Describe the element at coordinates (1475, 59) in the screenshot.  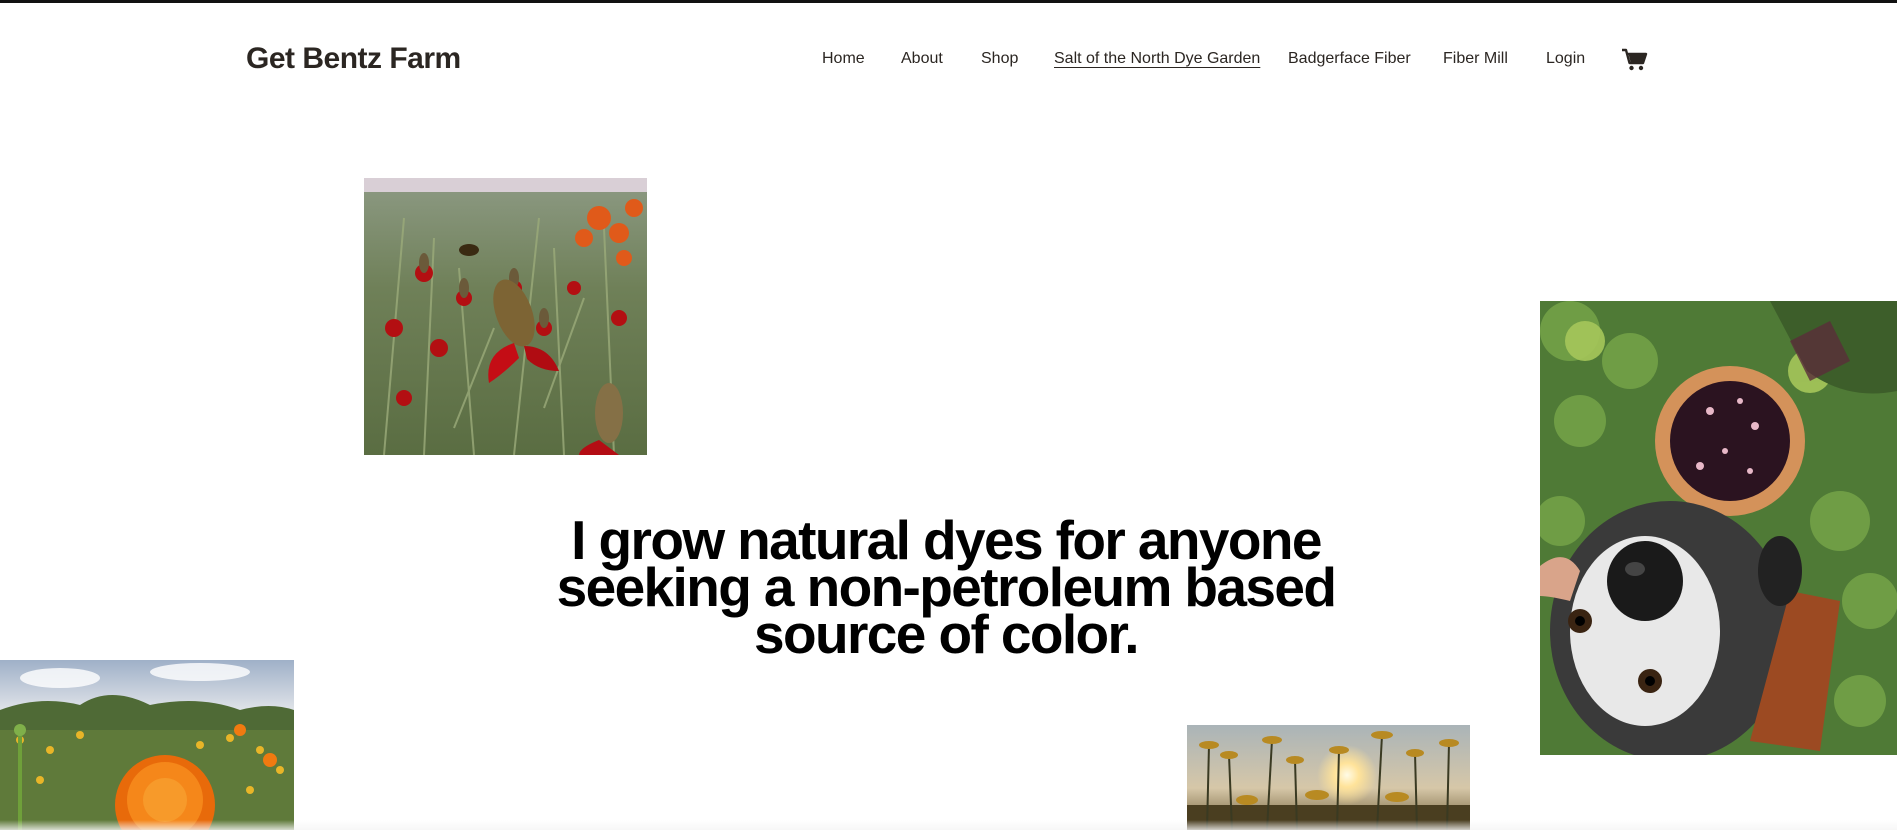
I see `nav-fiber-mill: Fiber Mill` at that location.